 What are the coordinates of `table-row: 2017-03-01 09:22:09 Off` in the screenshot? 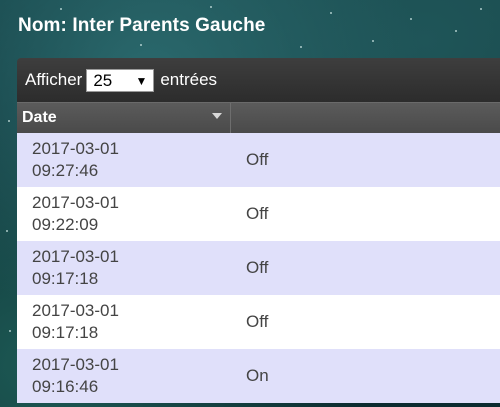 It's located at (258, 214).